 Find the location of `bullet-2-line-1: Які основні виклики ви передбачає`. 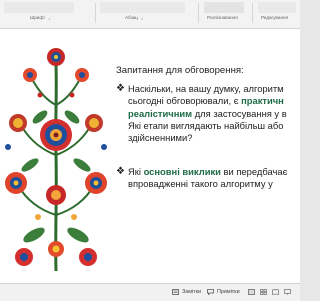

bullet-2-line-1: Які основні виклики ви передбачає is located at coordinates (214, 172).